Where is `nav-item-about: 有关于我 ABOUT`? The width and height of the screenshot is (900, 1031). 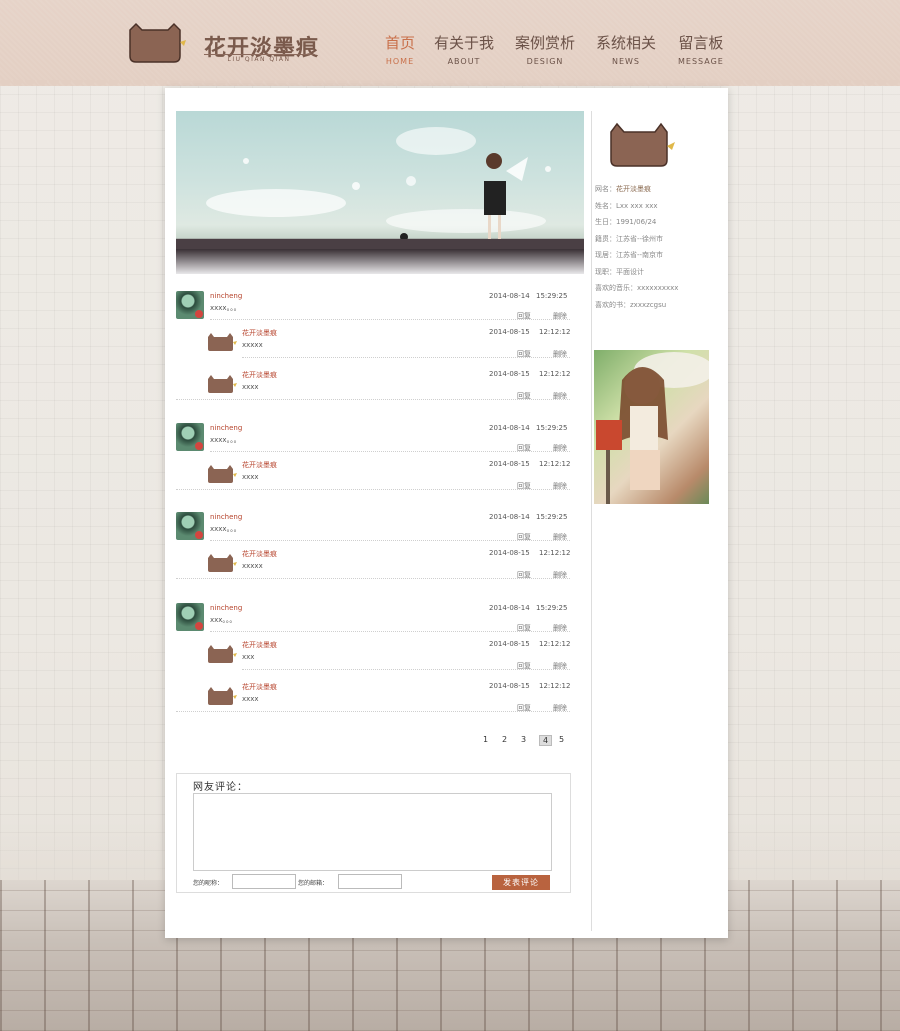 nav-item-about: 有关于我 ABOUT is located at coordinates (464, 49).